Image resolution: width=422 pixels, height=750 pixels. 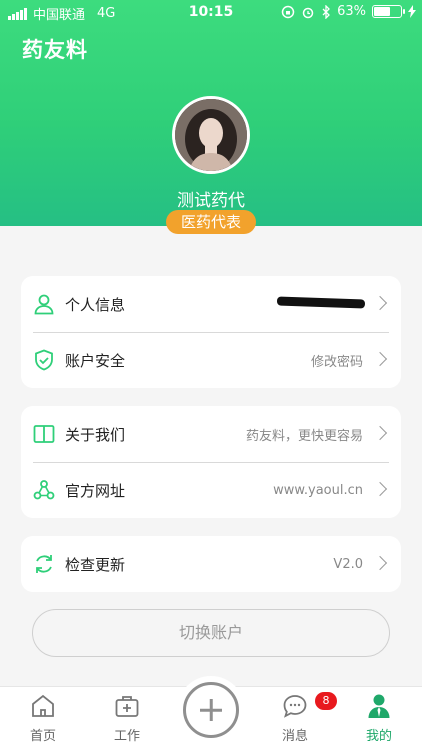 I want to click on tab-label: 消息, so click(x=294, y=736).